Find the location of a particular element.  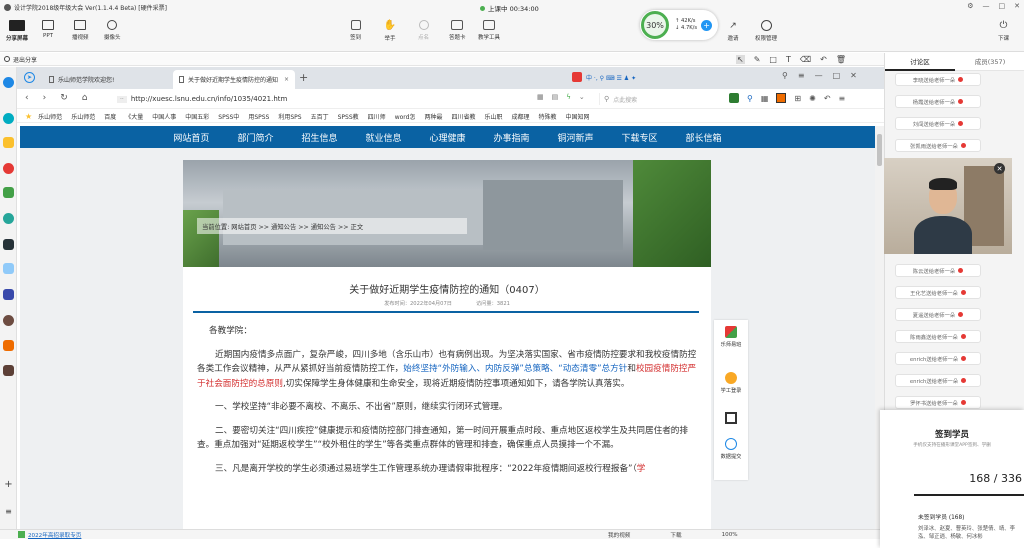

ppt-button: PPT is located at coordinates (48, 29).